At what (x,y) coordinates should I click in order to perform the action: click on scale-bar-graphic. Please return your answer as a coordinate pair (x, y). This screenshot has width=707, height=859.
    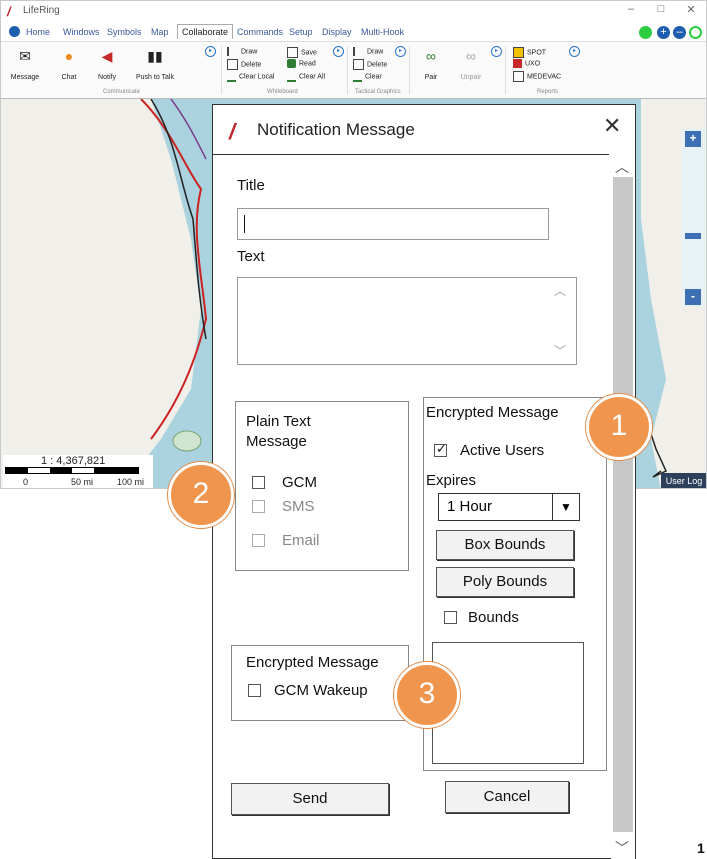
    Looking at the image, I should click on (72, 470).